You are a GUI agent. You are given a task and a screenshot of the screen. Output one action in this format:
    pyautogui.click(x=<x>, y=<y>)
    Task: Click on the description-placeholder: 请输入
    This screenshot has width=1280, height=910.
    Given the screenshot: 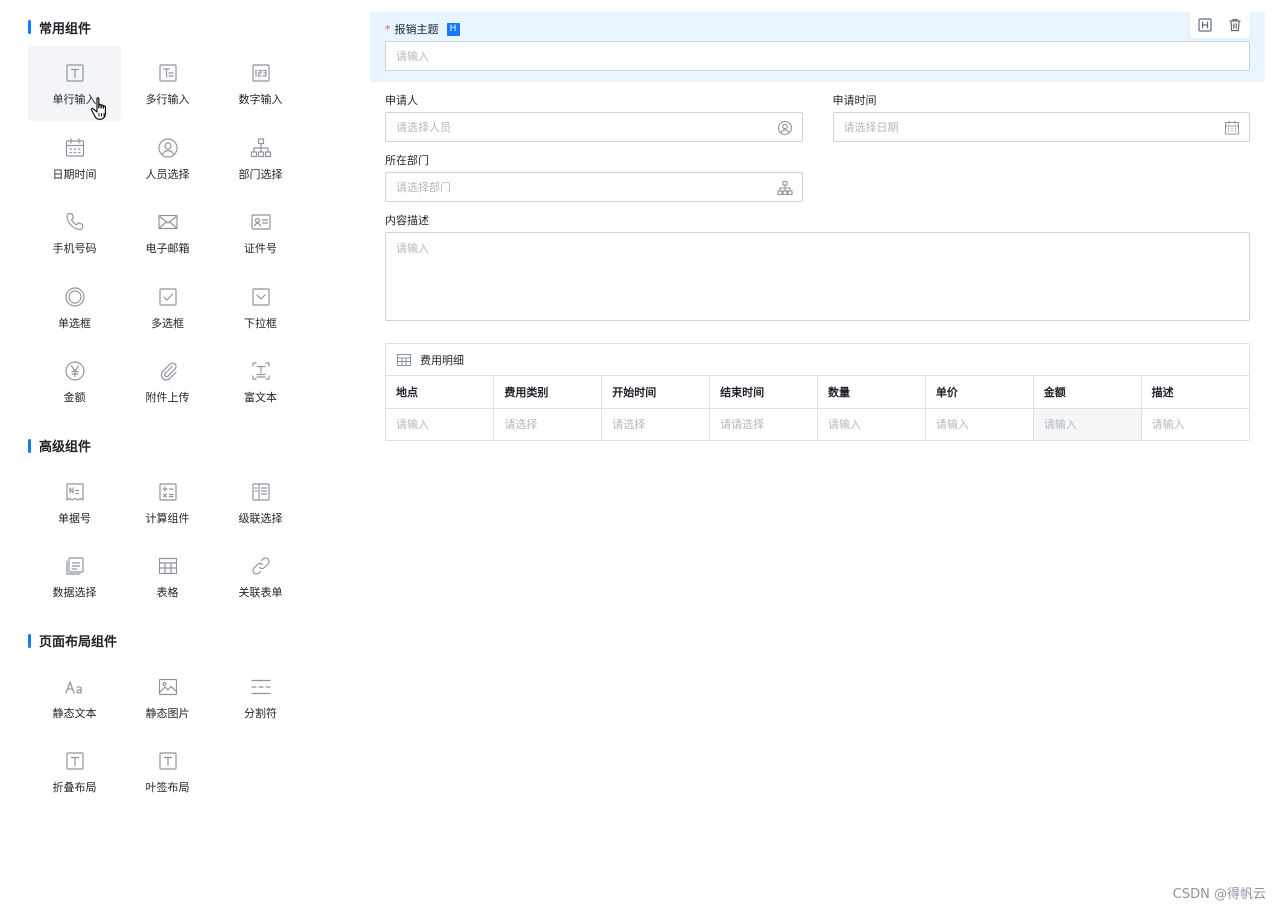 What is the action you would take?
    pyautogui.click(x=412, y=248)
    